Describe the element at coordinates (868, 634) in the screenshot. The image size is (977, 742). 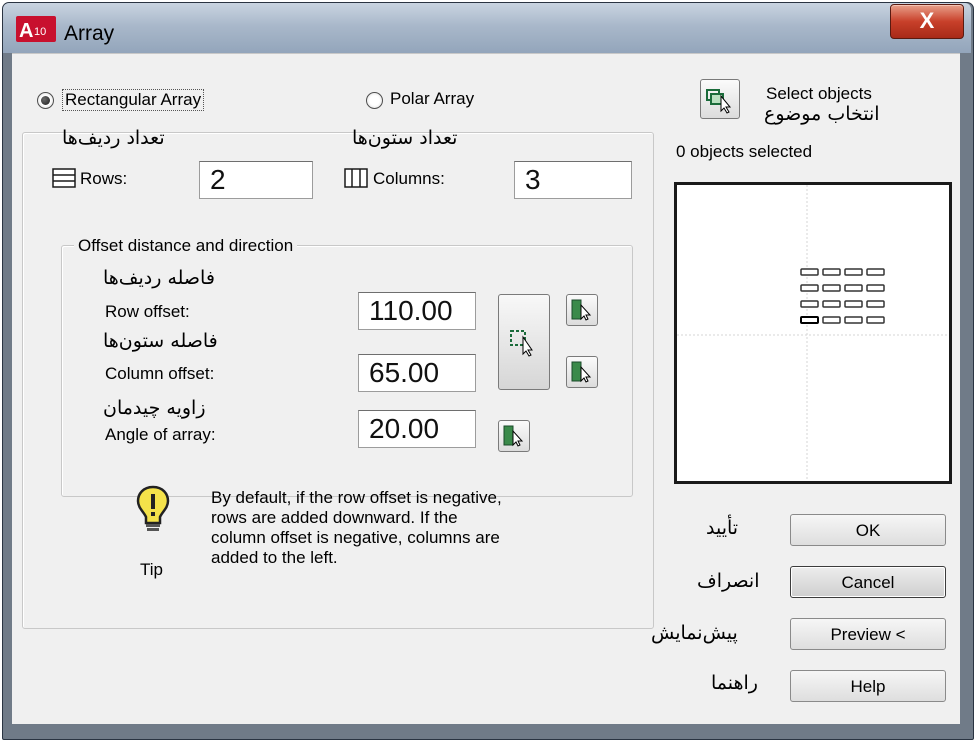
I see `preview-button: Preview <` at that location.